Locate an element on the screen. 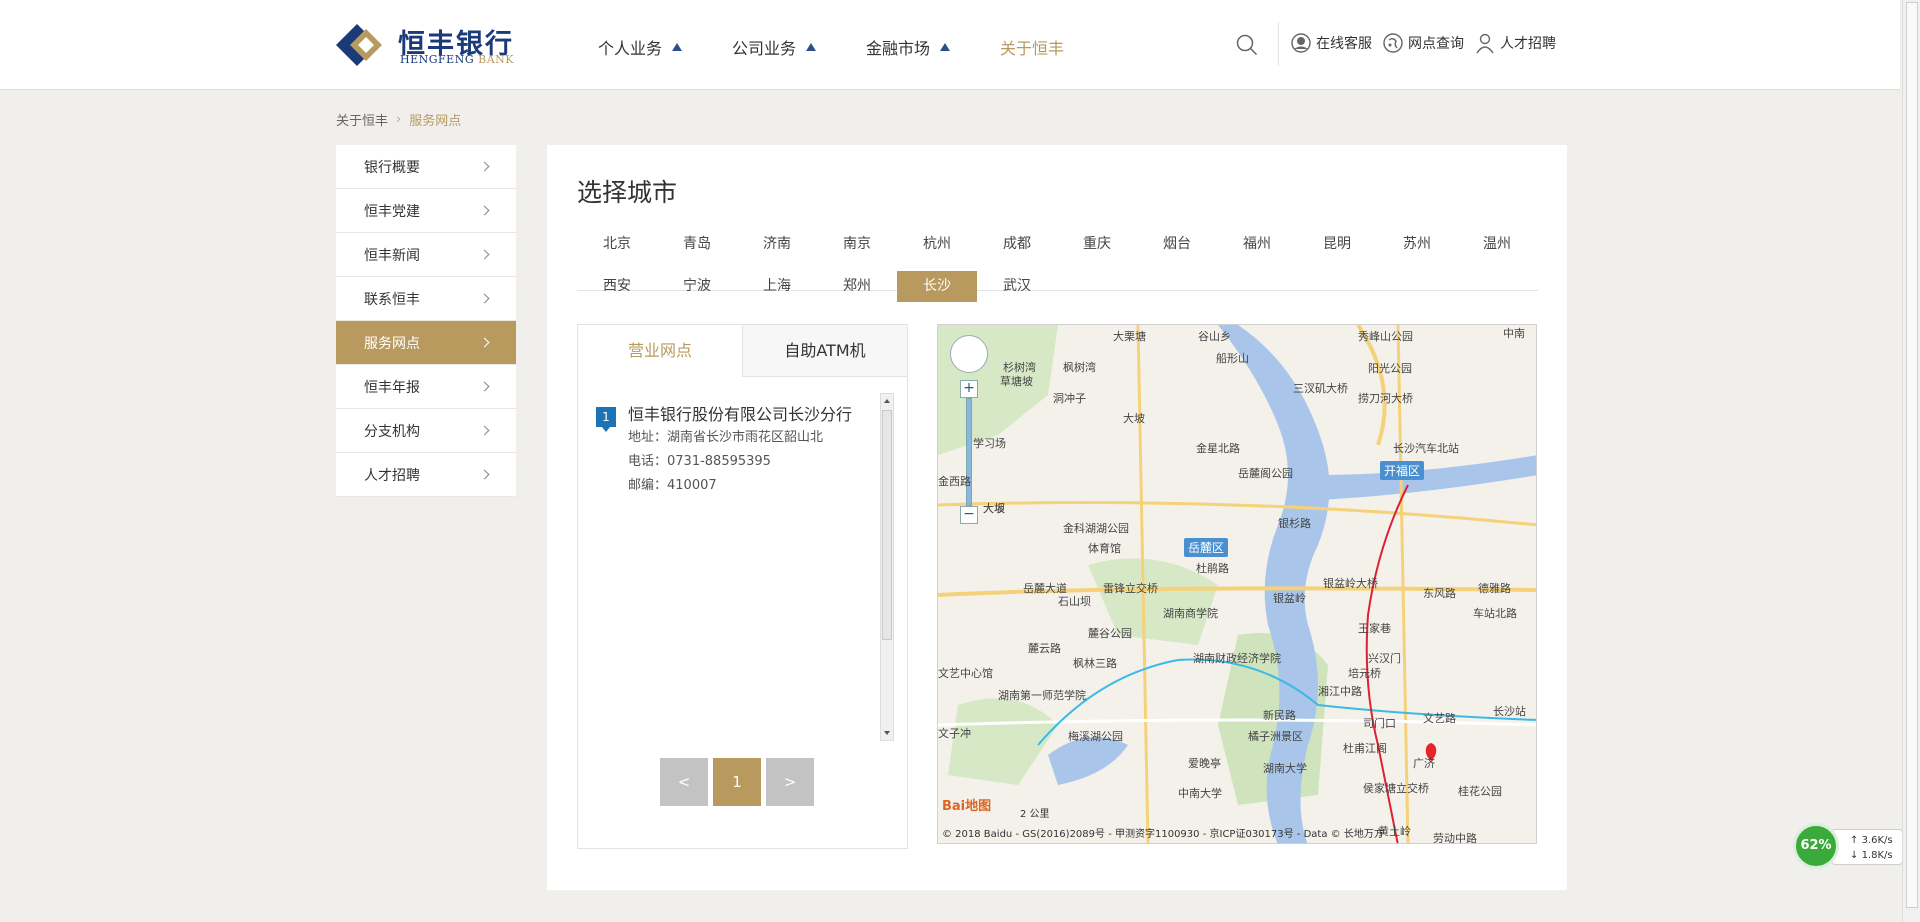 The height and width of the screenshot is (922, 1920). city-shanghai: 上海 is located at coordinates (777, 286).